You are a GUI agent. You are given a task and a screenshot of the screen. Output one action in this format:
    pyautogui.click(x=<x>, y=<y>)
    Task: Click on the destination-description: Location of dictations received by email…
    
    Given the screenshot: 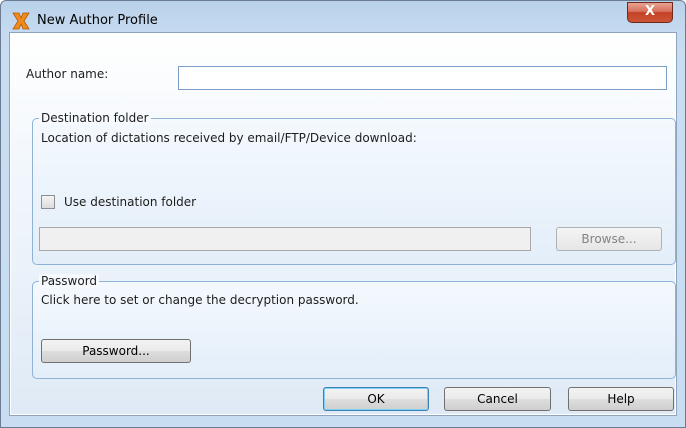 What is the action you would take?
    pyautogui.click(x=229, y=138)
    